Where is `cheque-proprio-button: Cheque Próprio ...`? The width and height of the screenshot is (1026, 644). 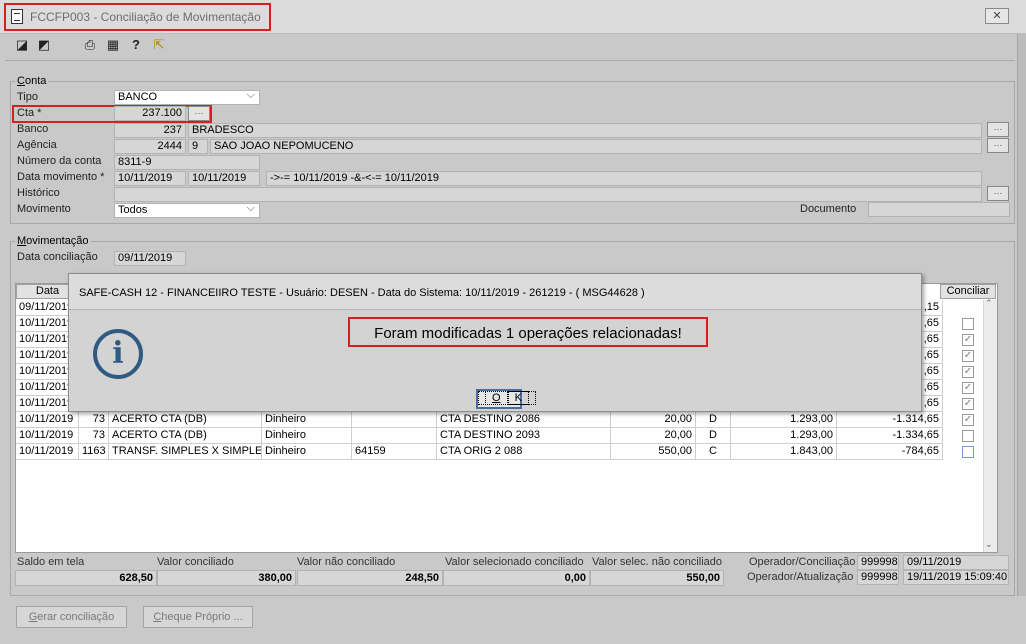
cheque-proprio-button: Cheque Próprio ... is located at coordinates (198, 617).